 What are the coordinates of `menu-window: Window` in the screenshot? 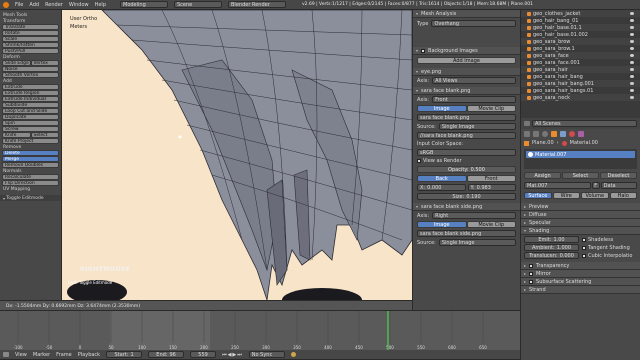 It's located at (79, 5).